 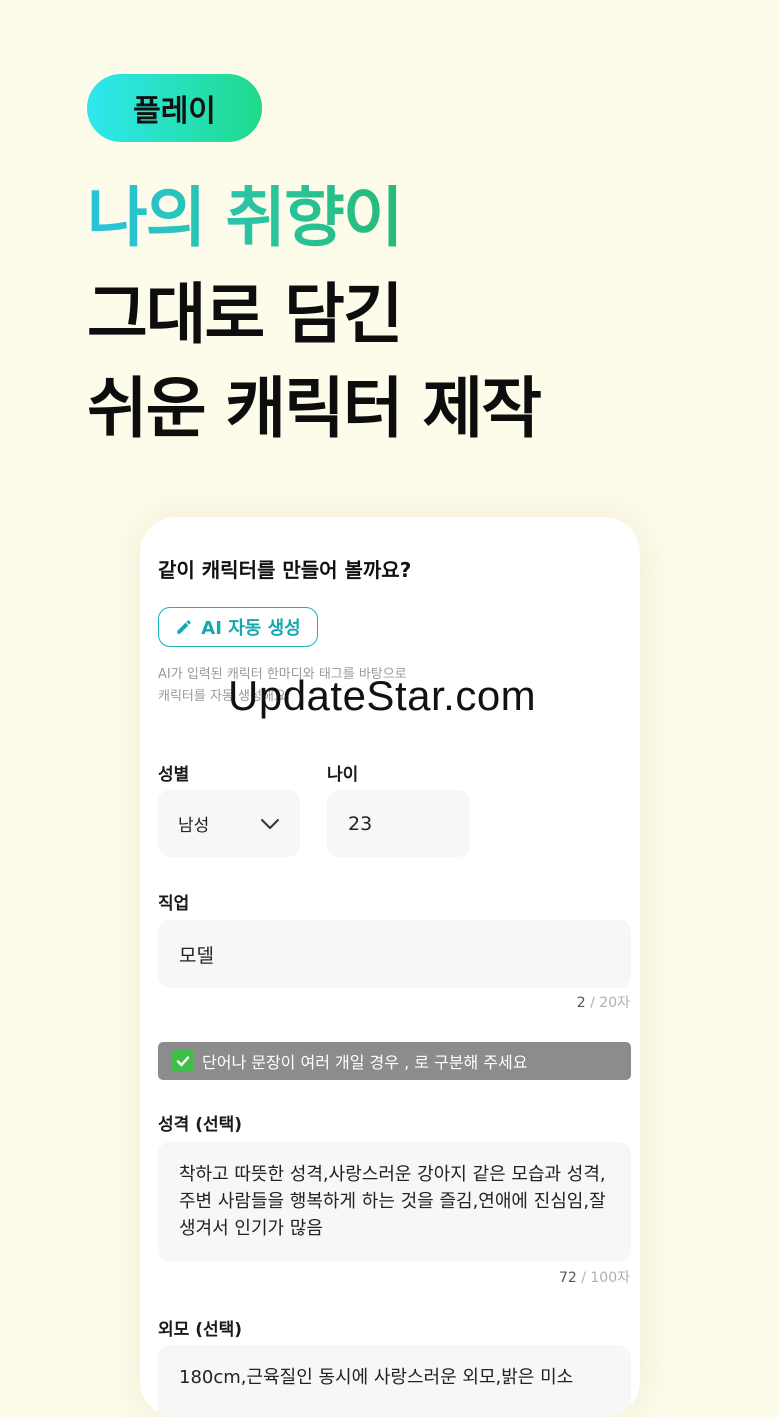 What do you see at coordinates (194, 826) in the screenshot?
I see `gender-value: 남성` at bounding box center [194, 826].